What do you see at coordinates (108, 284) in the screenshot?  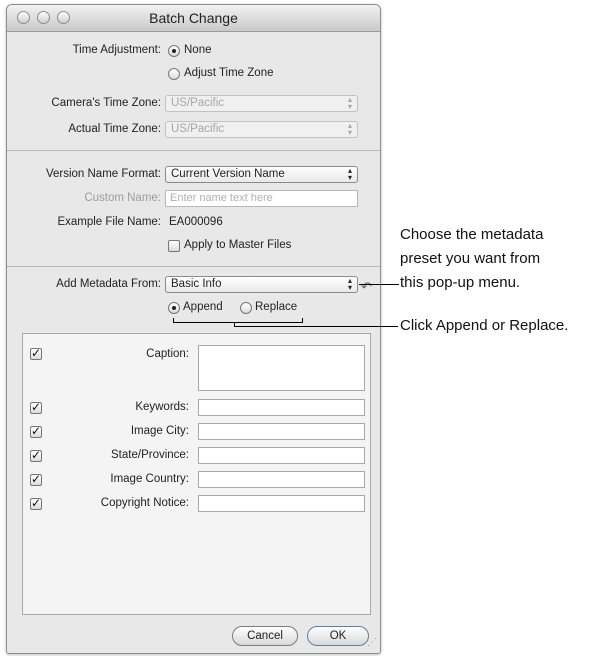 I see `add-metadata-from-label: Add Metadata From:` at bounding box center [108, 284].